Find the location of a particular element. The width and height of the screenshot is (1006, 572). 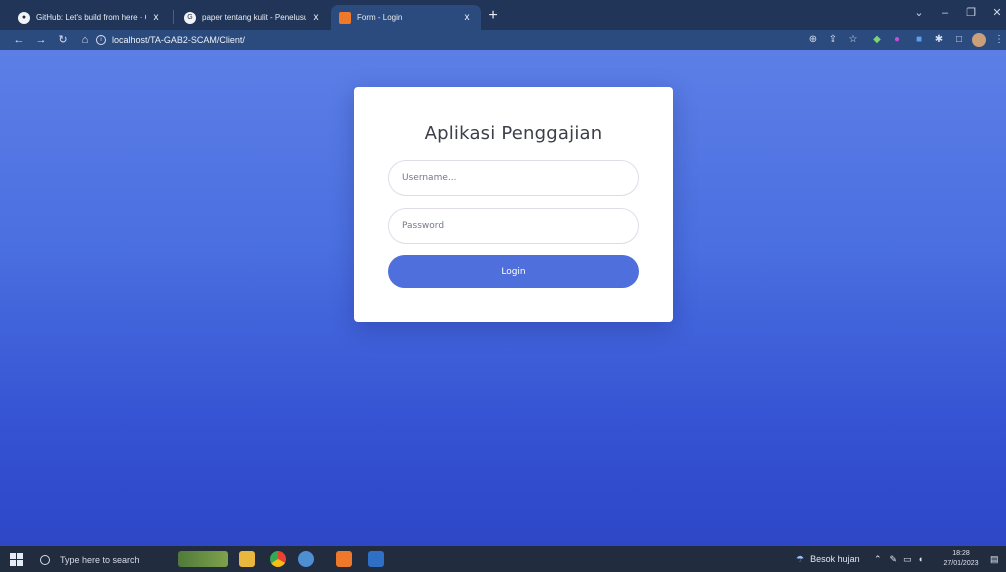

search-icon is located at coordinates (45, 560).